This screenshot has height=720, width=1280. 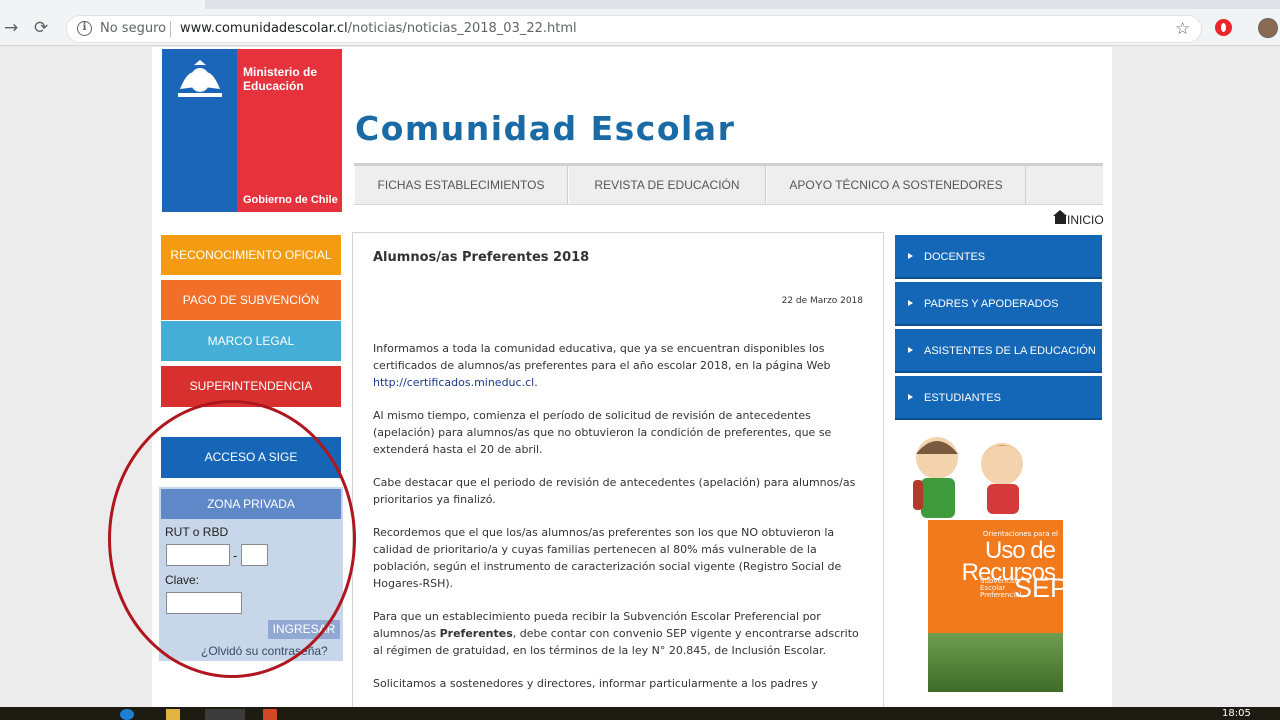 What do you see at coordinates (270, 714) in the screenshot?
I see `powerpoint-icon` at bounding box center [270, 714].